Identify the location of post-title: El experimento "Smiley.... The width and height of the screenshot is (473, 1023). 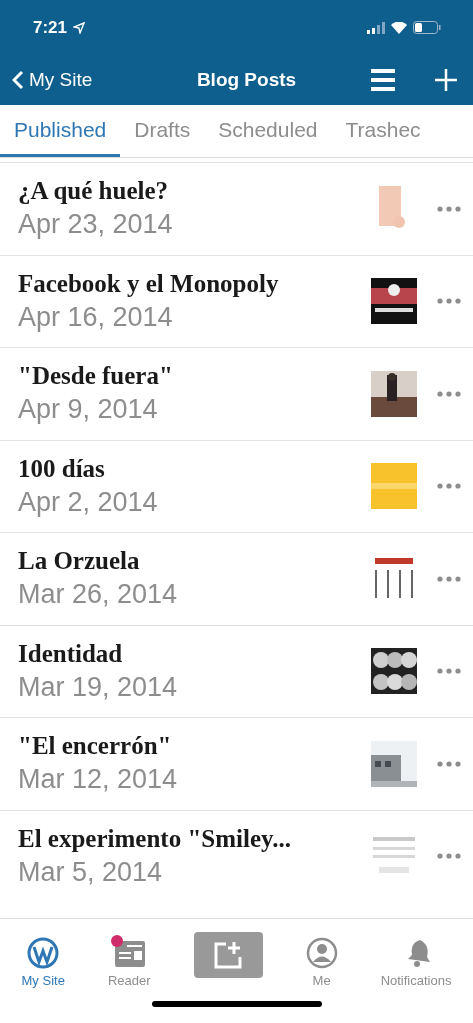
(154, 838).